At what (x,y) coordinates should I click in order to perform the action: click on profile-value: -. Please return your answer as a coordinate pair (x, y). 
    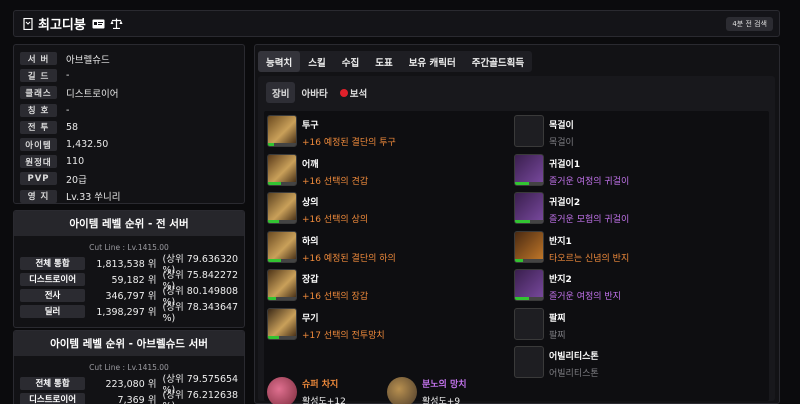
    Looking at the image, I should click on (68, 76).